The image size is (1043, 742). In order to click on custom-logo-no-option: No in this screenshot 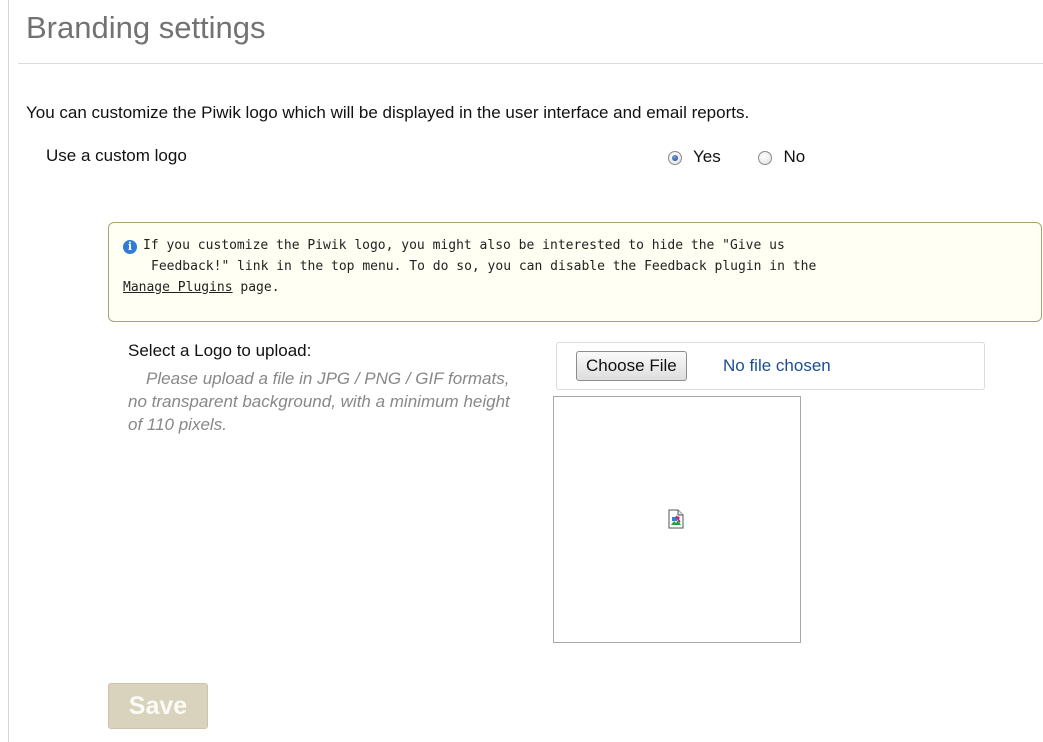, I will do `click(781, 157)`.